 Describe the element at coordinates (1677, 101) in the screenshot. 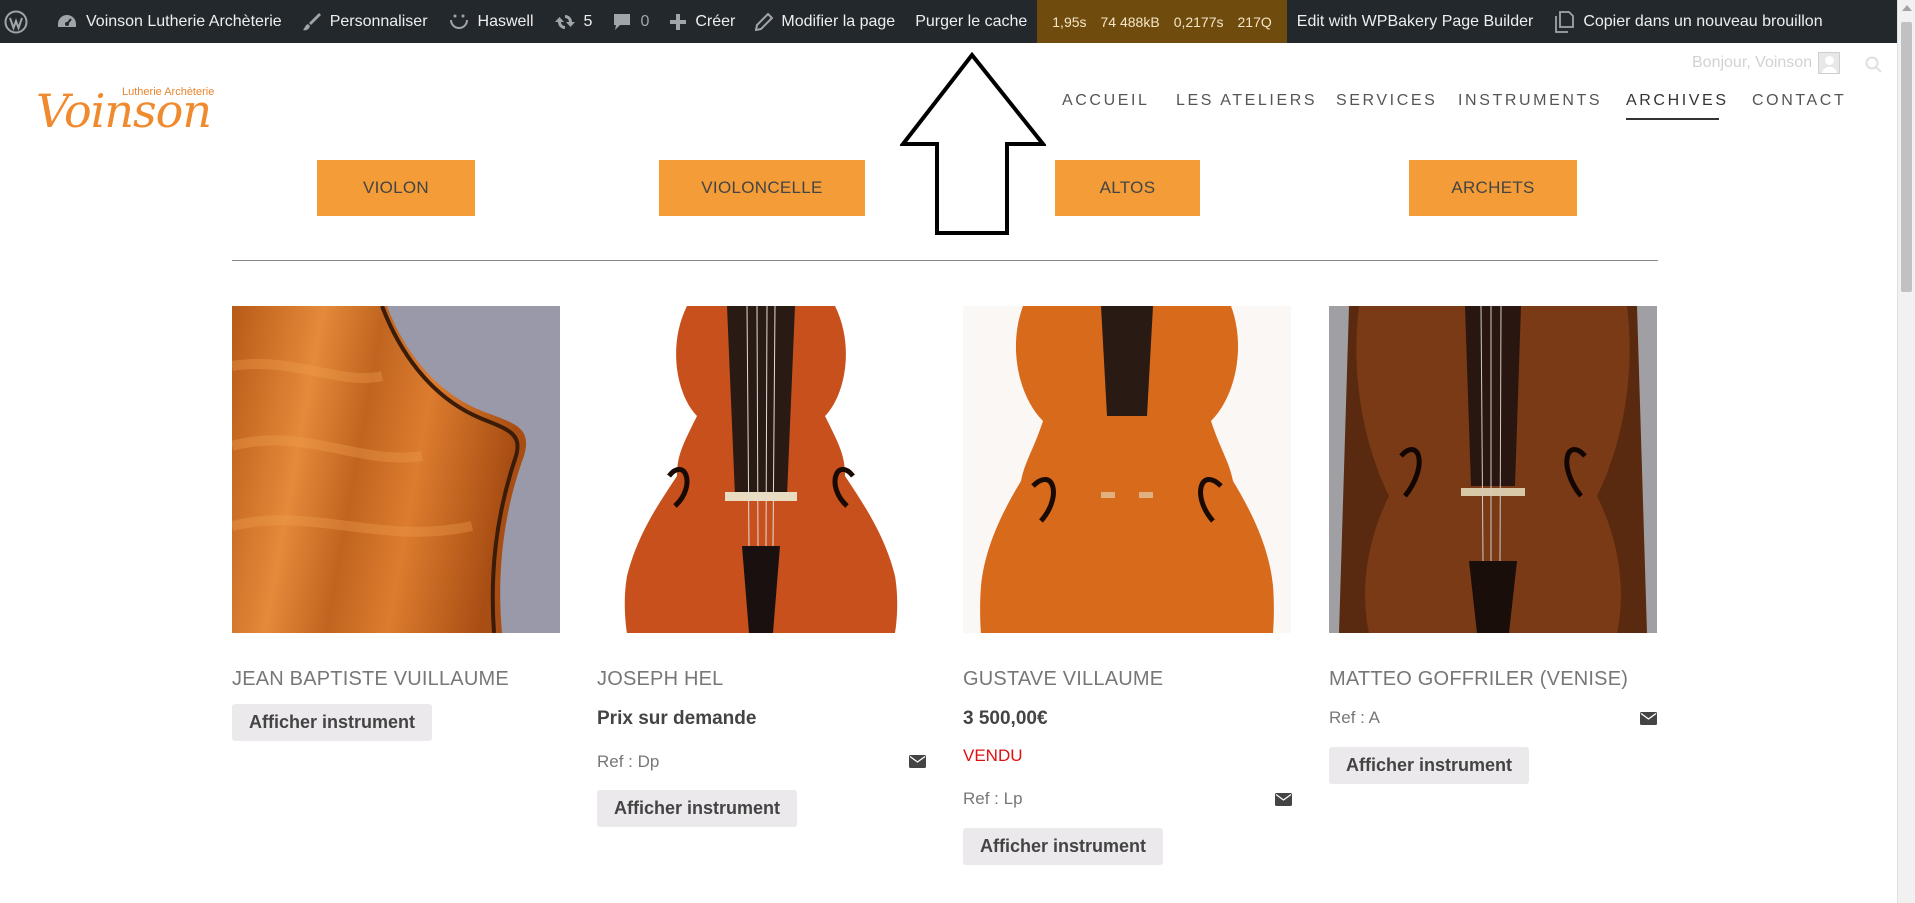

I see `nav-item-archives: ARCHIVES` at that location.